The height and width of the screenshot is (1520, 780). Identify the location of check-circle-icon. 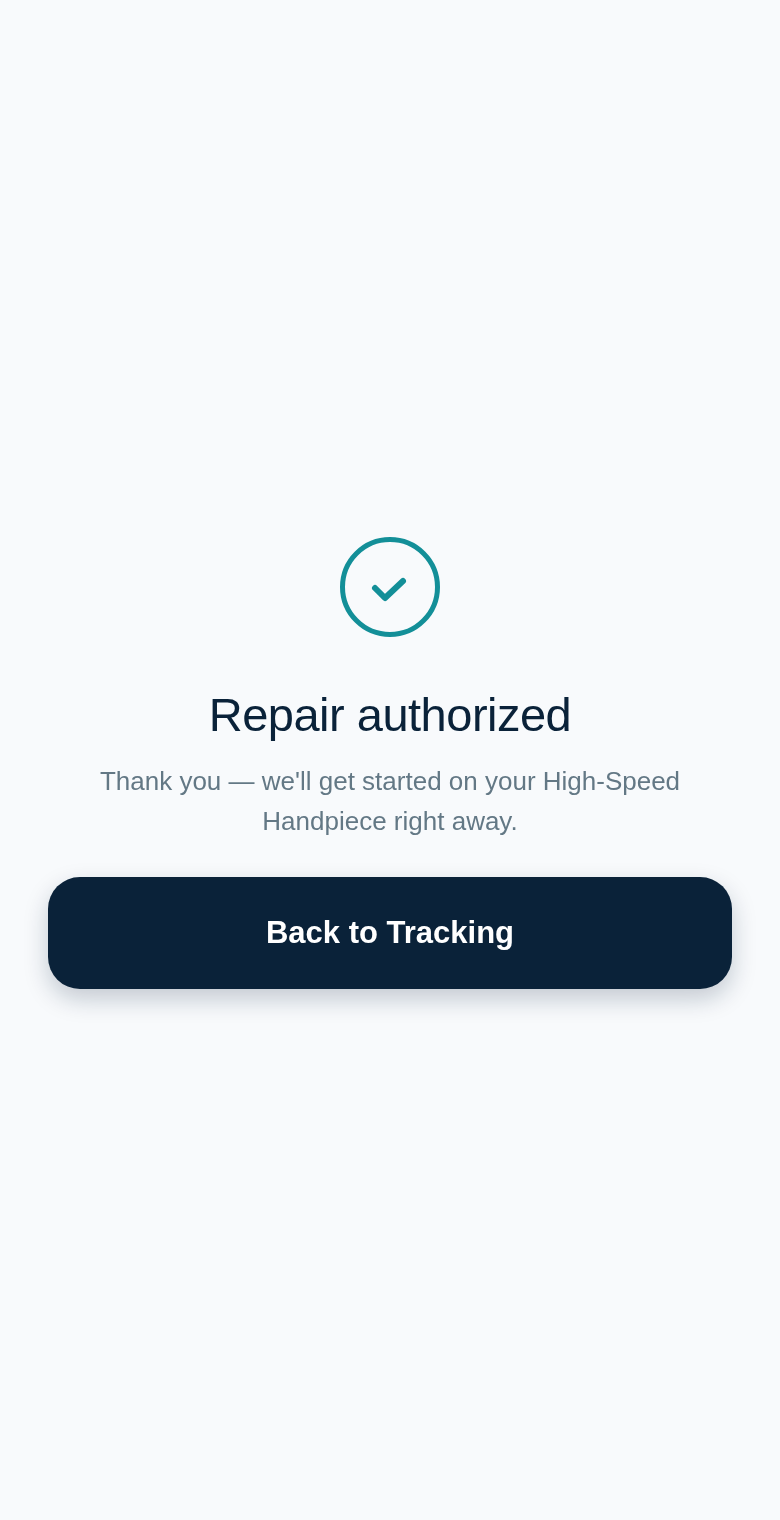
(390, 587).